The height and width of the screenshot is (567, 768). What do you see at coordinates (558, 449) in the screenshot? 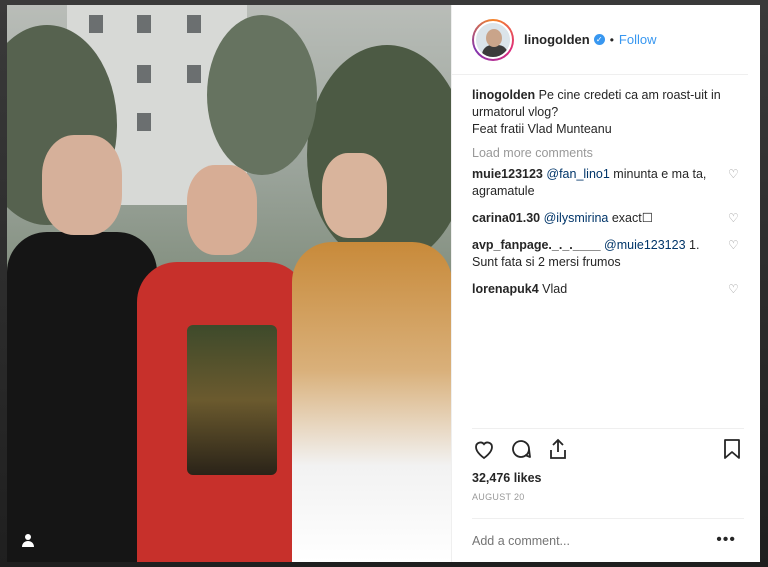
I see `share-icon` at bounding box center [558, 449].